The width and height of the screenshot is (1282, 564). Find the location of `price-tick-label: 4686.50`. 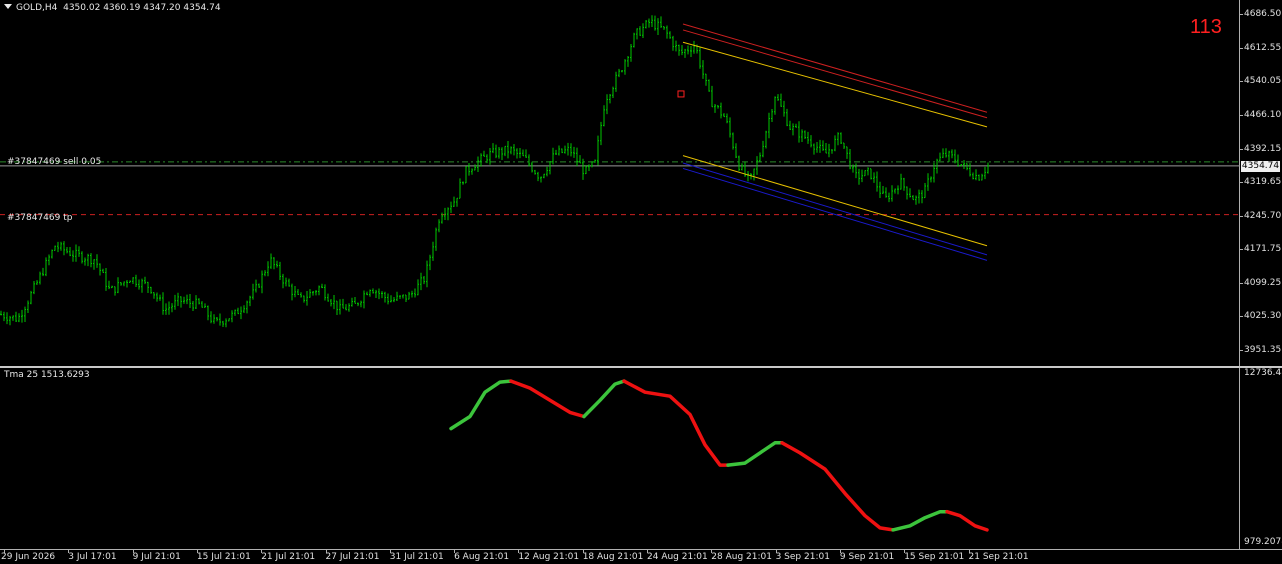

price-tick-label: 4686.50 is located at coordinates (1263, 14).